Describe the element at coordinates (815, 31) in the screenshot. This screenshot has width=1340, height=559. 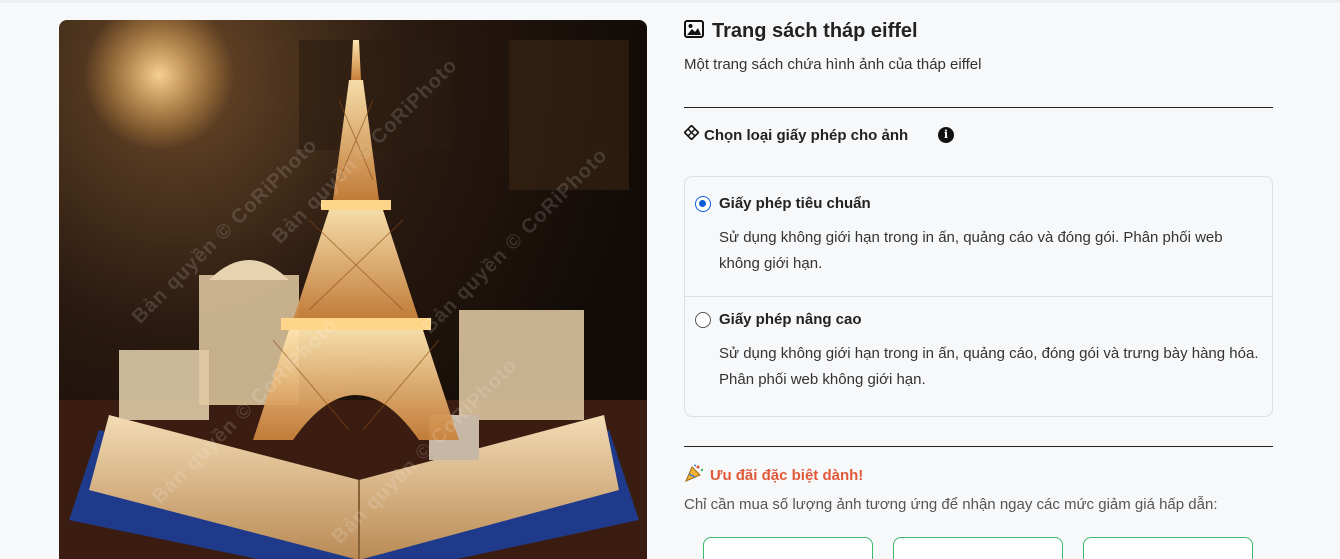
I see `product-title: Trang sách tháp eiffel` at that location.